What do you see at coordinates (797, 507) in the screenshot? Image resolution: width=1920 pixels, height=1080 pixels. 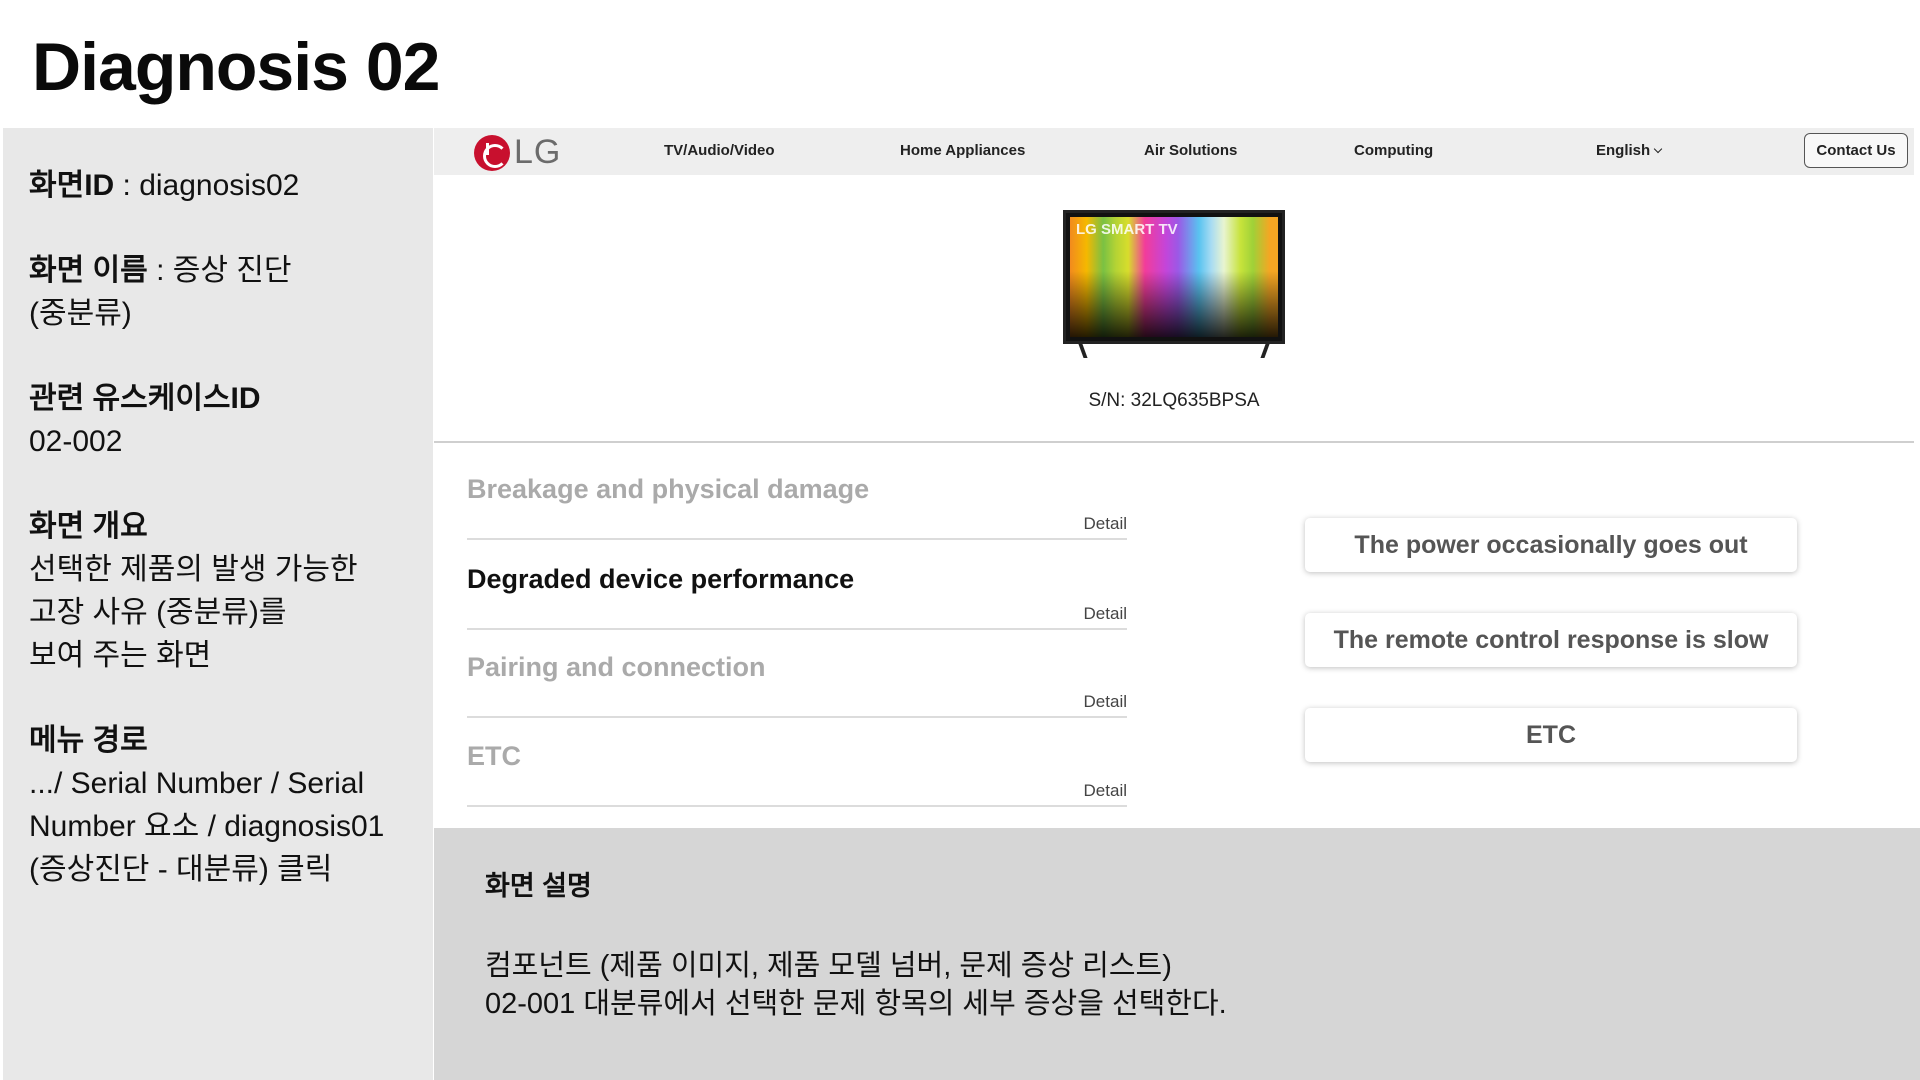 I see `category-item-breakage: Breakage and physical damage Detail` at bounding box center [797, 507].